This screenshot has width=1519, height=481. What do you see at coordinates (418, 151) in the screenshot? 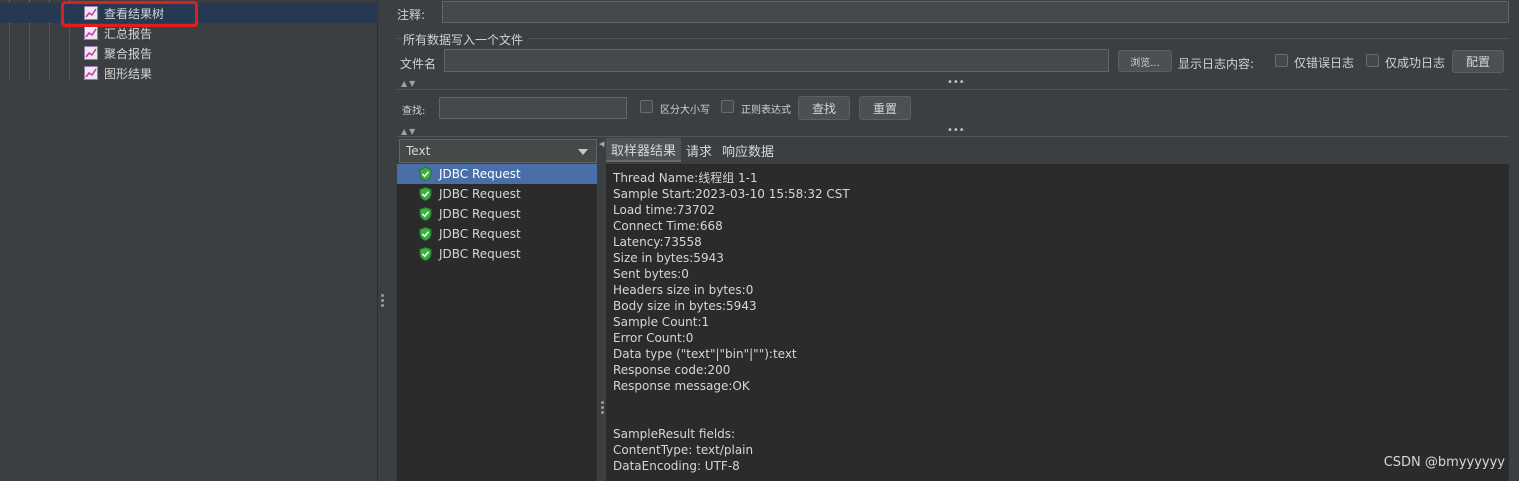
I see `renderer-selected-value: Text` at bounding box center [418, 151].